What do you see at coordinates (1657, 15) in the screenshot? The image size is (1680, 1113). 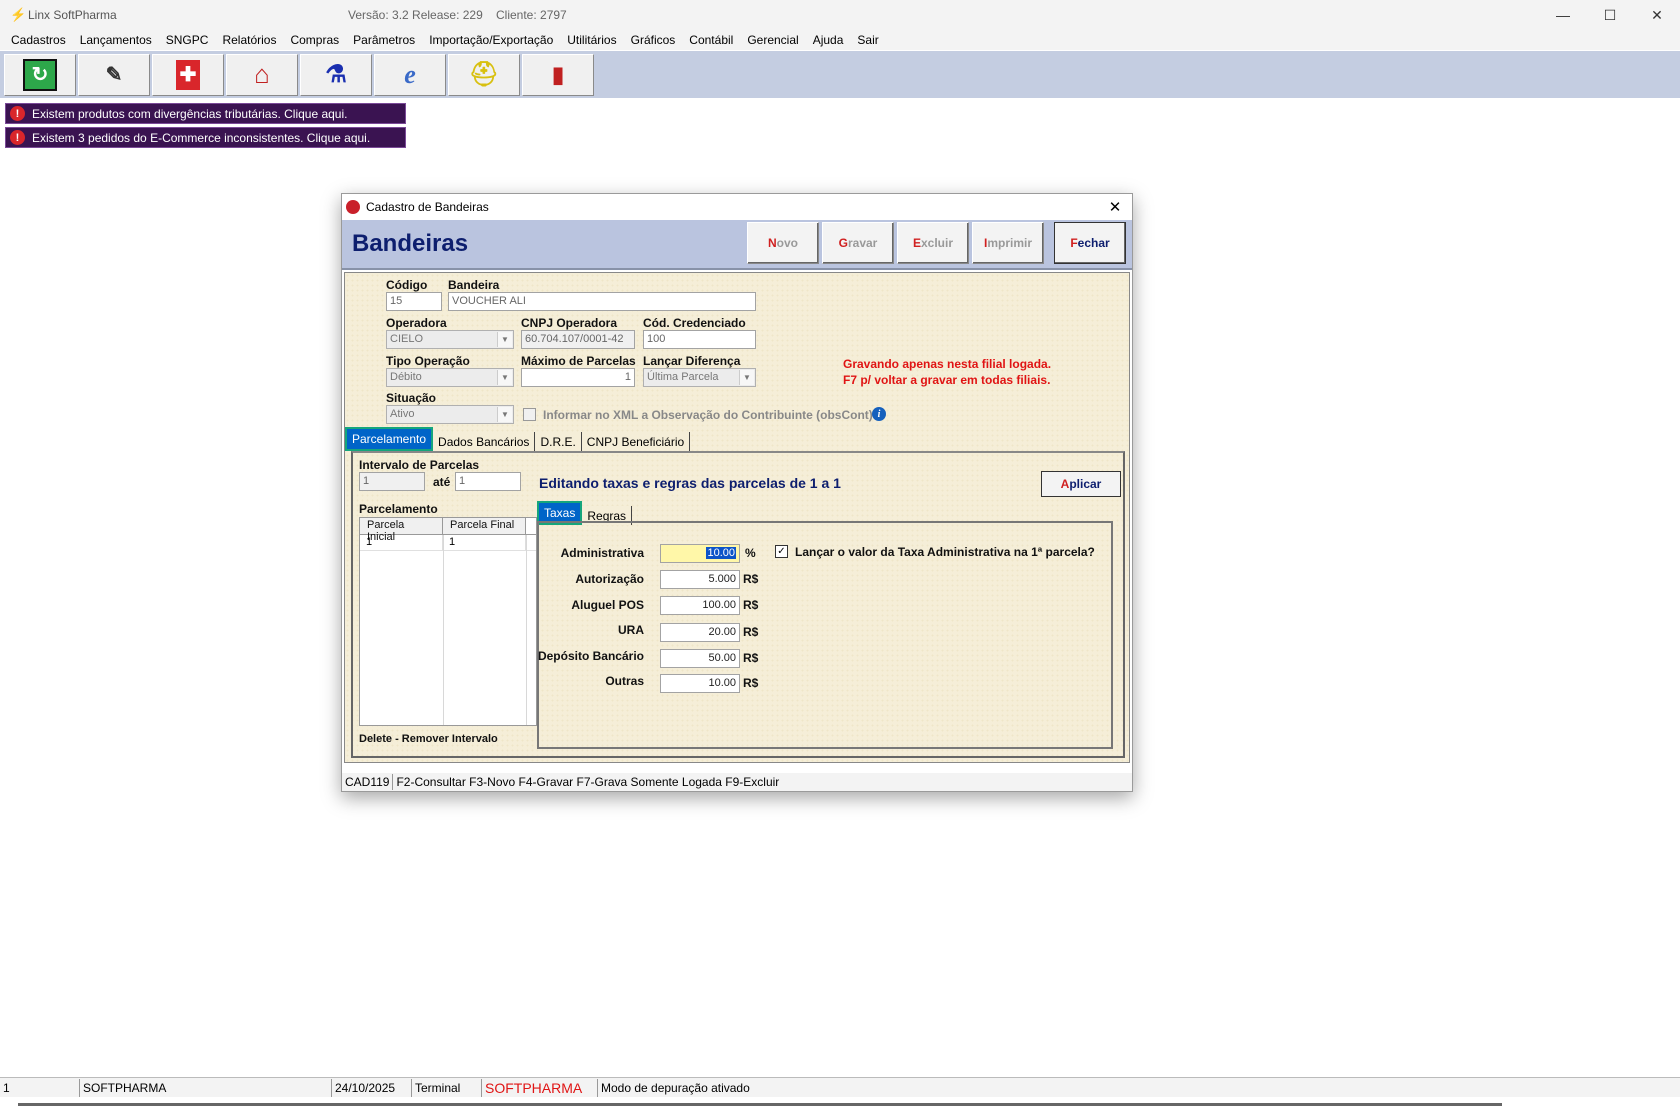 I see `close-window-button: ✕` at bounding box center [1657, 15].